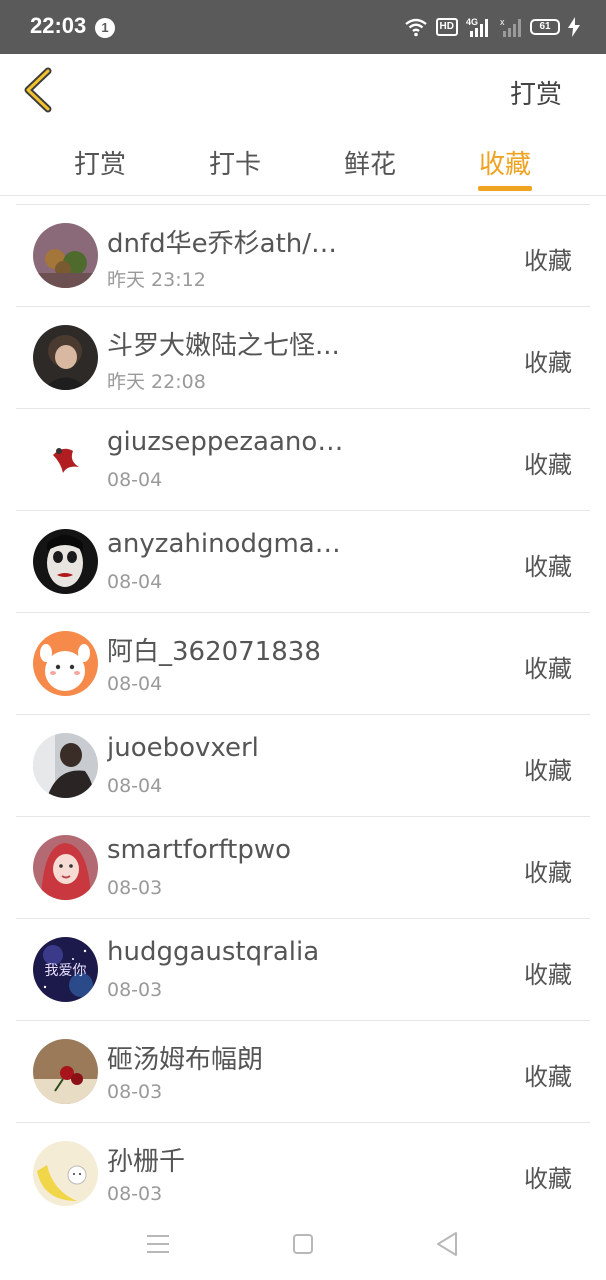 This screenshot has width=606, height=1280. Describe the element at coordinates (105, 28) in the screenshot. I see `notification-count-badge: 1` at that location.